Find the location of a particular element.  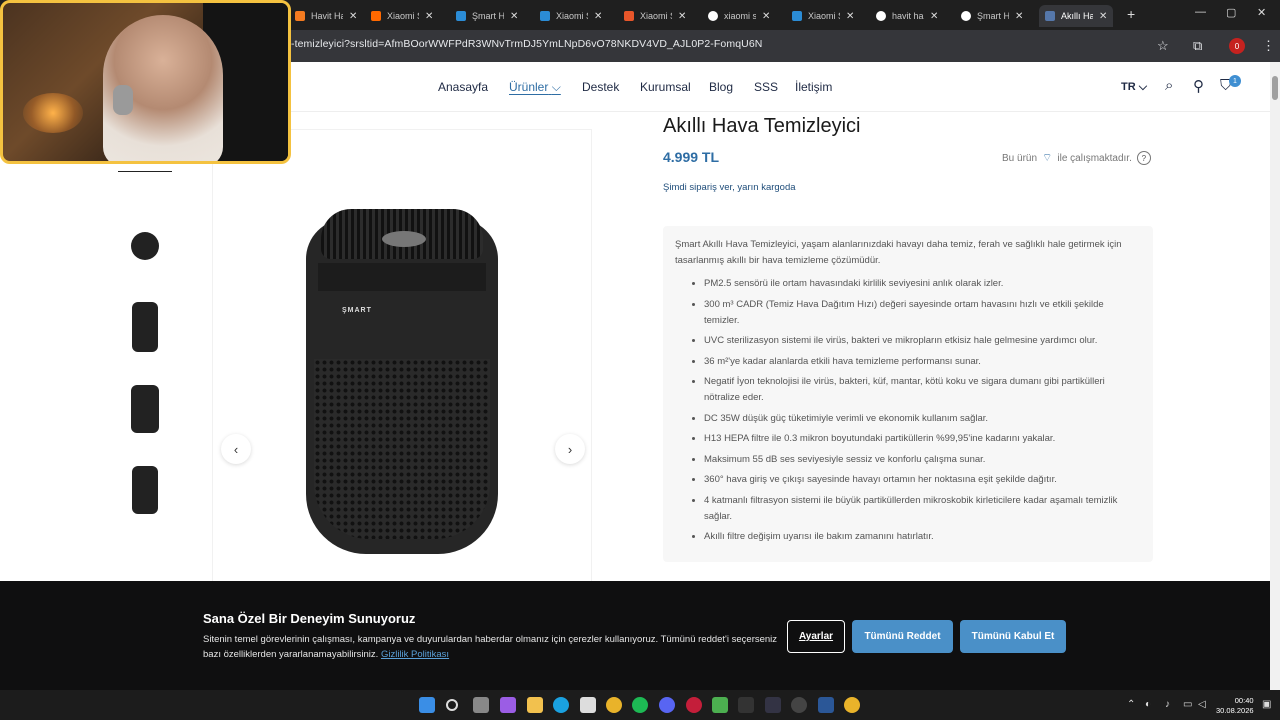

browser-tab: xiaomi s ✕ is located at coordinates (739, 16).